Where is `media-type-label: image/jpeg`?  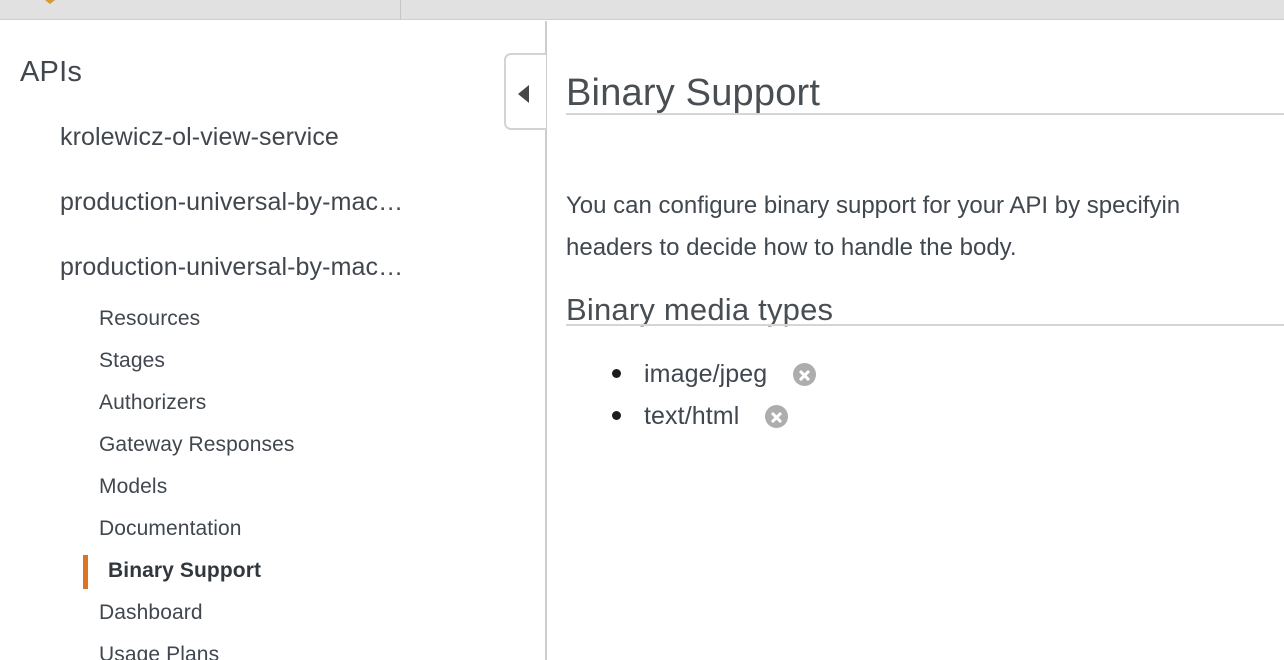 media-type-label: image/jpeg is located at coordinates (706, 374).